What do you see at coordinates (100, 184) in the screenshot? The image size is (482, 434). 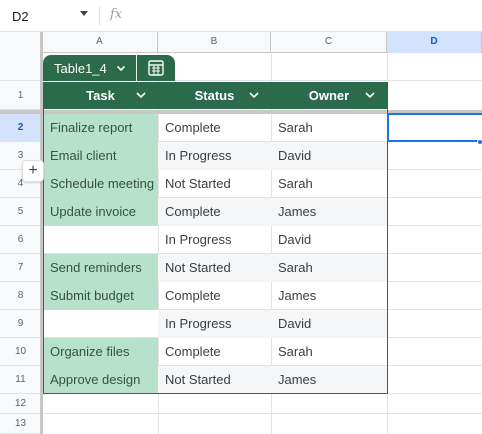 I see `task-cell: Schedule meeting` at bounding box center [100, 184].